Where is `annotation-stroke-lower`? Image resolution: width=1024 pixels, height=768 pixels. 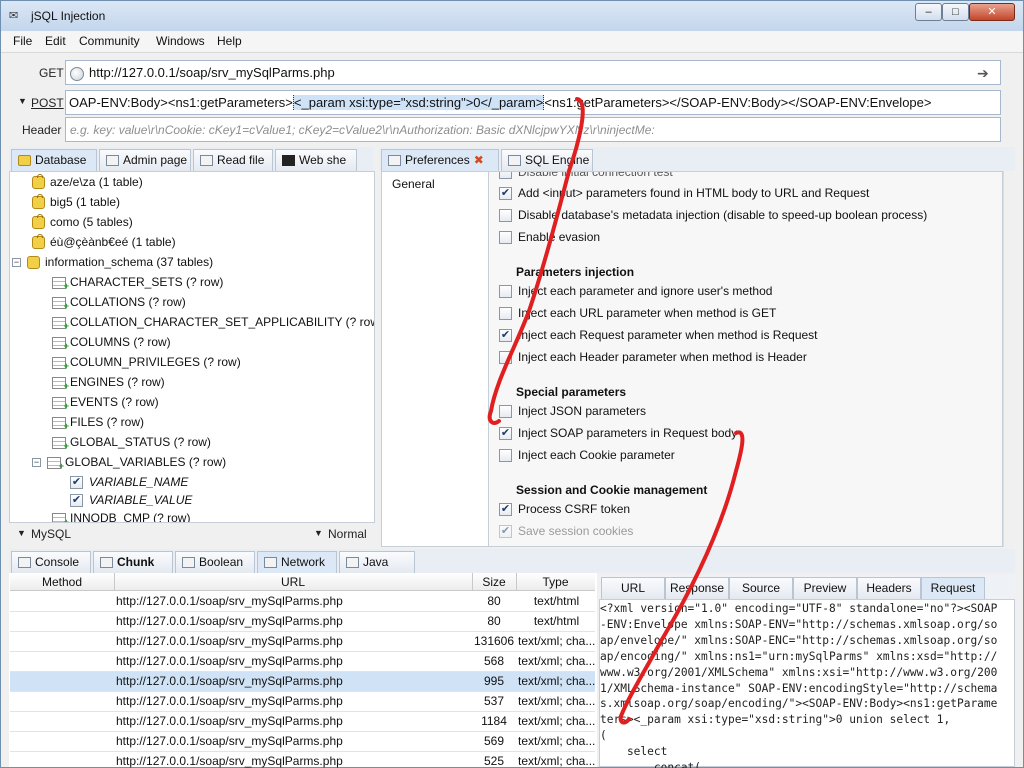 annotation-stroke-lower is located at coordinates (681, 577).